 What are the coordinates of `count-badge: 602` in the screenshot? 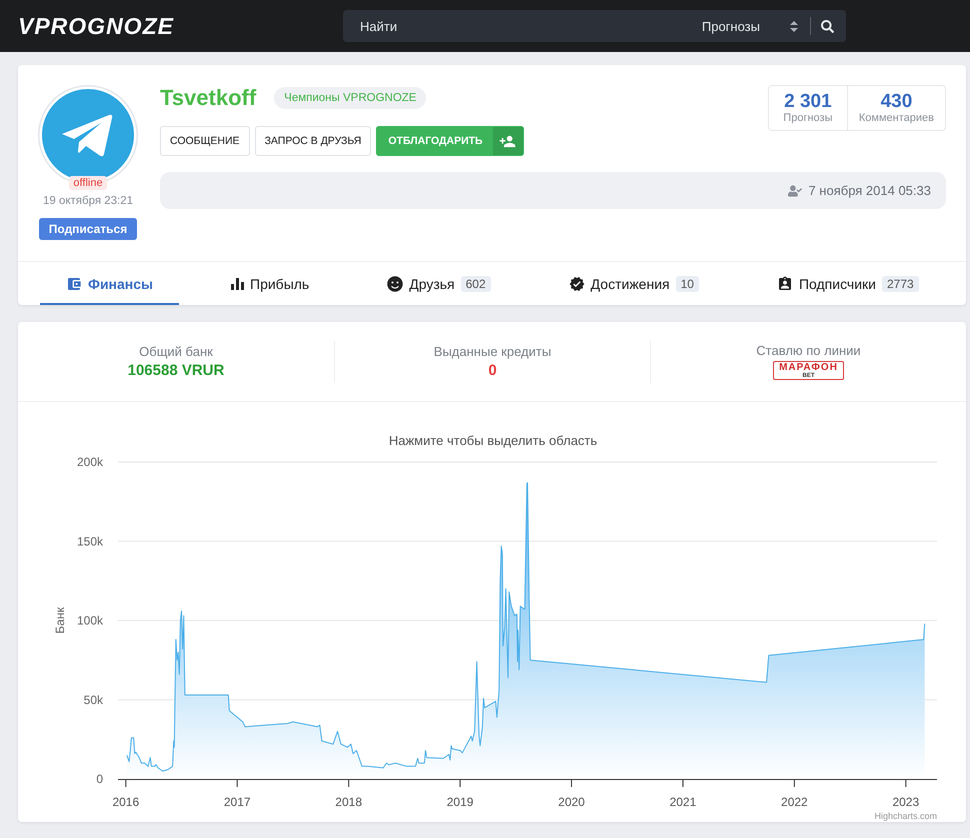 It's located at (475, 284).